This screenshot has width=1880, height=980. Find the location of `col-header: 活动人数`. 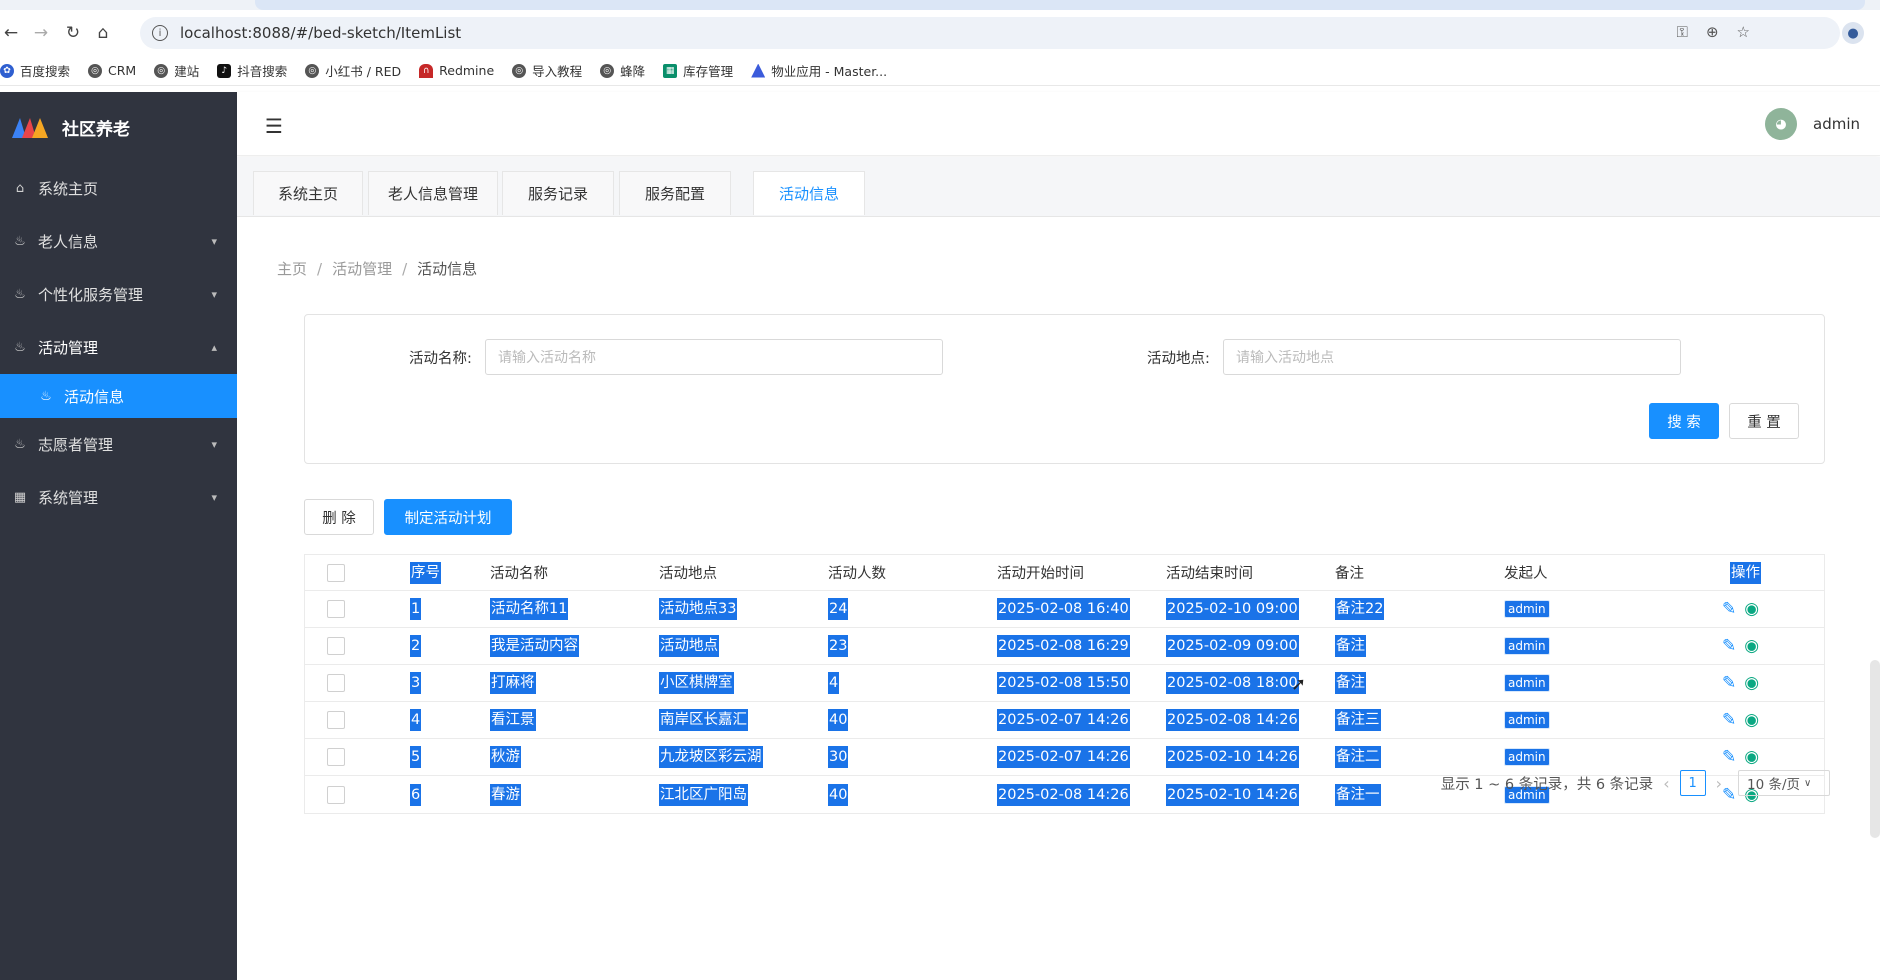

col-header: 活动人数 is located at coordinates (857, 572).